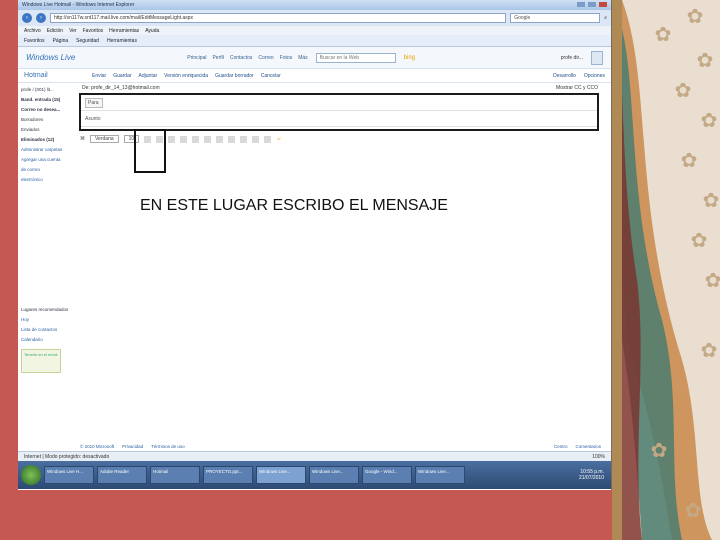 This screenshot has height=540, width=720. I want to click on bold-icon, so click(148, 139).